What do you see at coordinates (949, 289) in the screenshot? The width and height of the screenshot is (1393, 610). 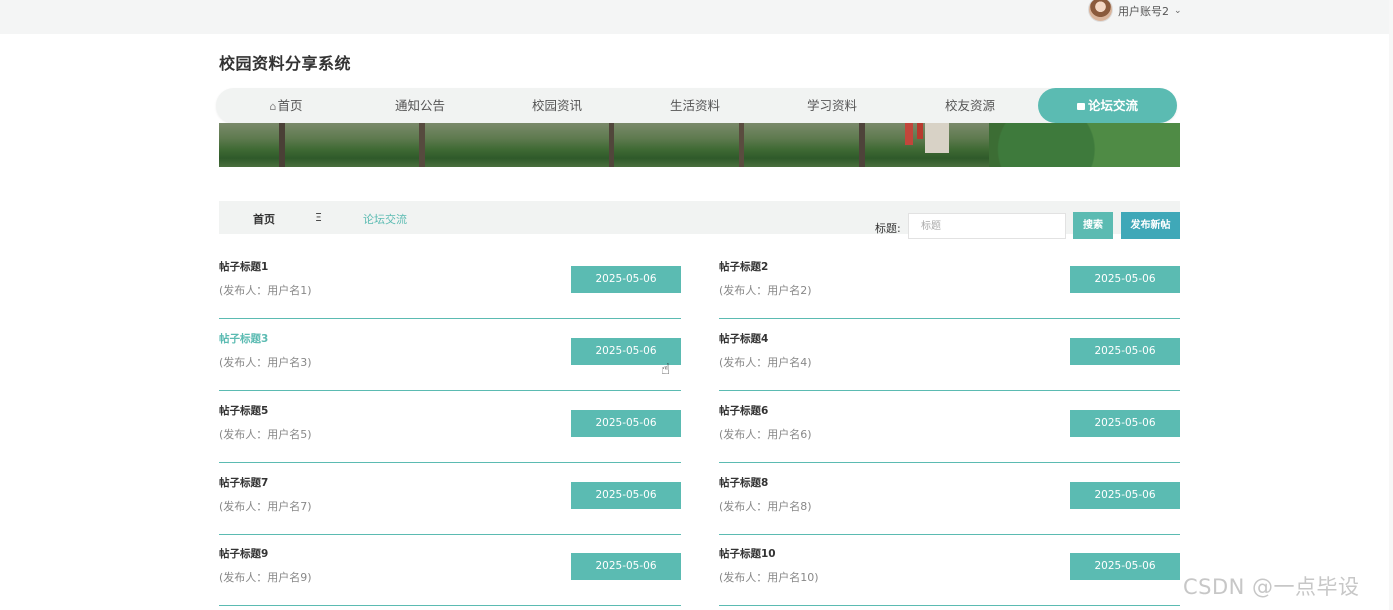 I see `post-item: 帖子标题2 (发布人：用户名2) 2025-05-06 11:01:23` at bounding box center [949, 289].